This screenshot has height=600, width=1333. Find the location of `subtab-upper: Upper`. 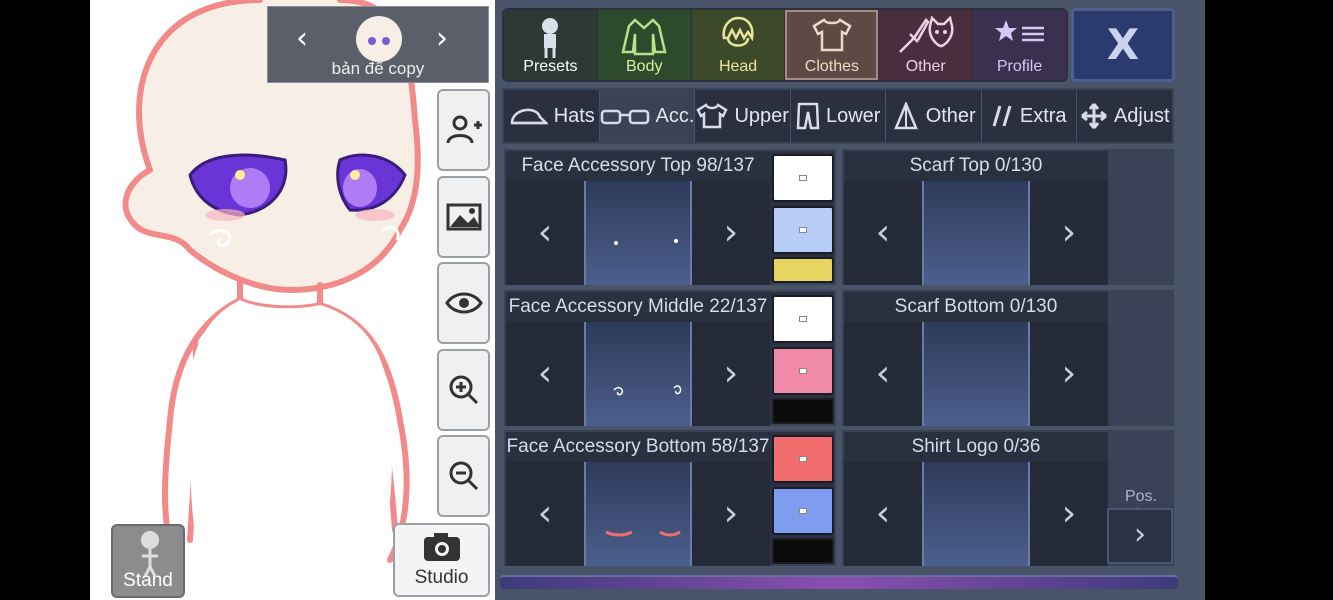

subtab-upper: Upper is located at coordinates (743, 116).